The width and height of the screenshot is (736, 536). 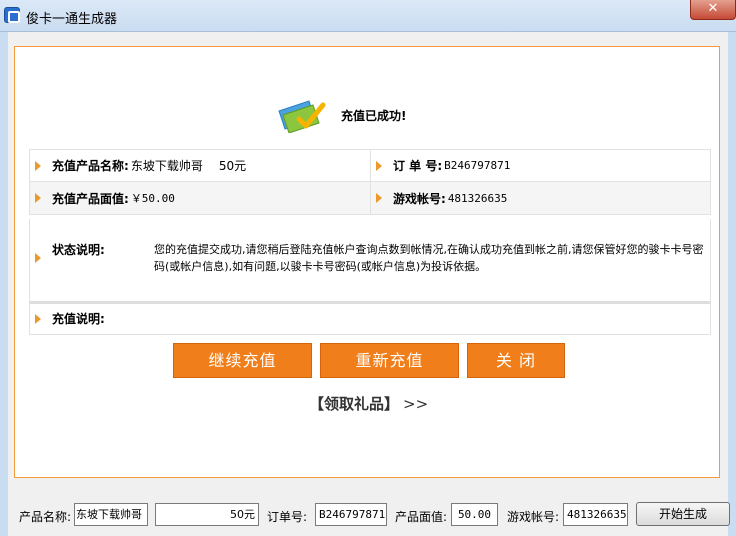 What do you see at coordinates (533, 517) in the screenshot?
I see `form-account-label: 游戏帐号:` at bounding box center [533, 517].